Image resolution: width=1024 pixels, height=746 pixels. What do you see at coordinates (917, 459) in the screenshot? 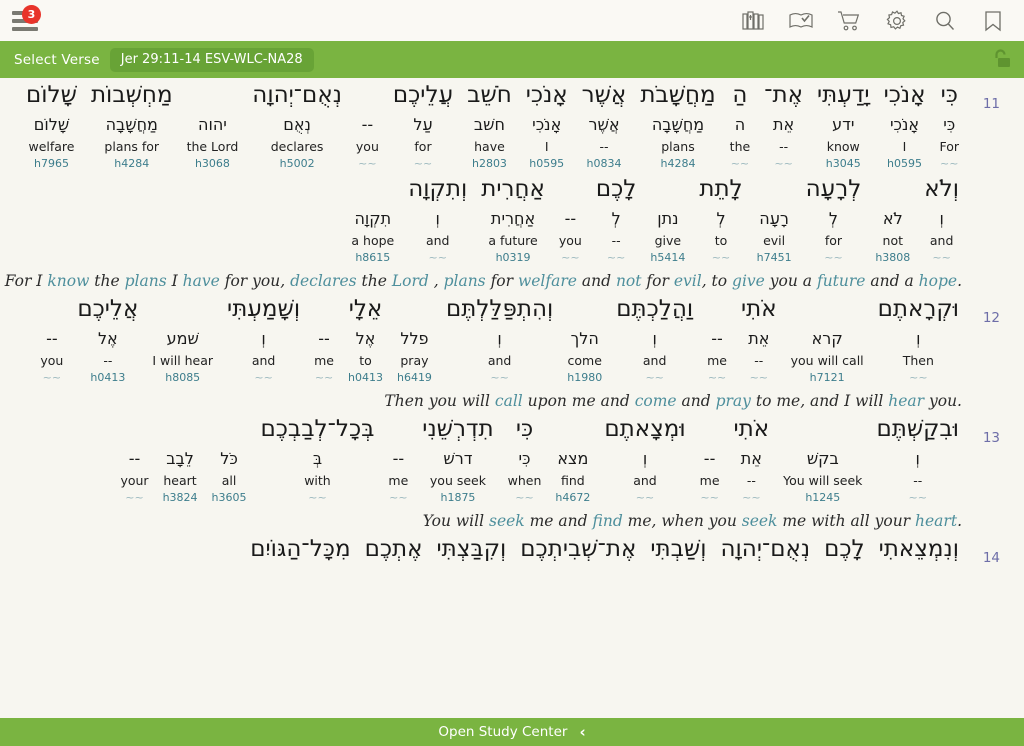
I see `interlinear-word: וּבִקַשְׁתֶּם וְ -- ~~` at bounding box center [917, 459].